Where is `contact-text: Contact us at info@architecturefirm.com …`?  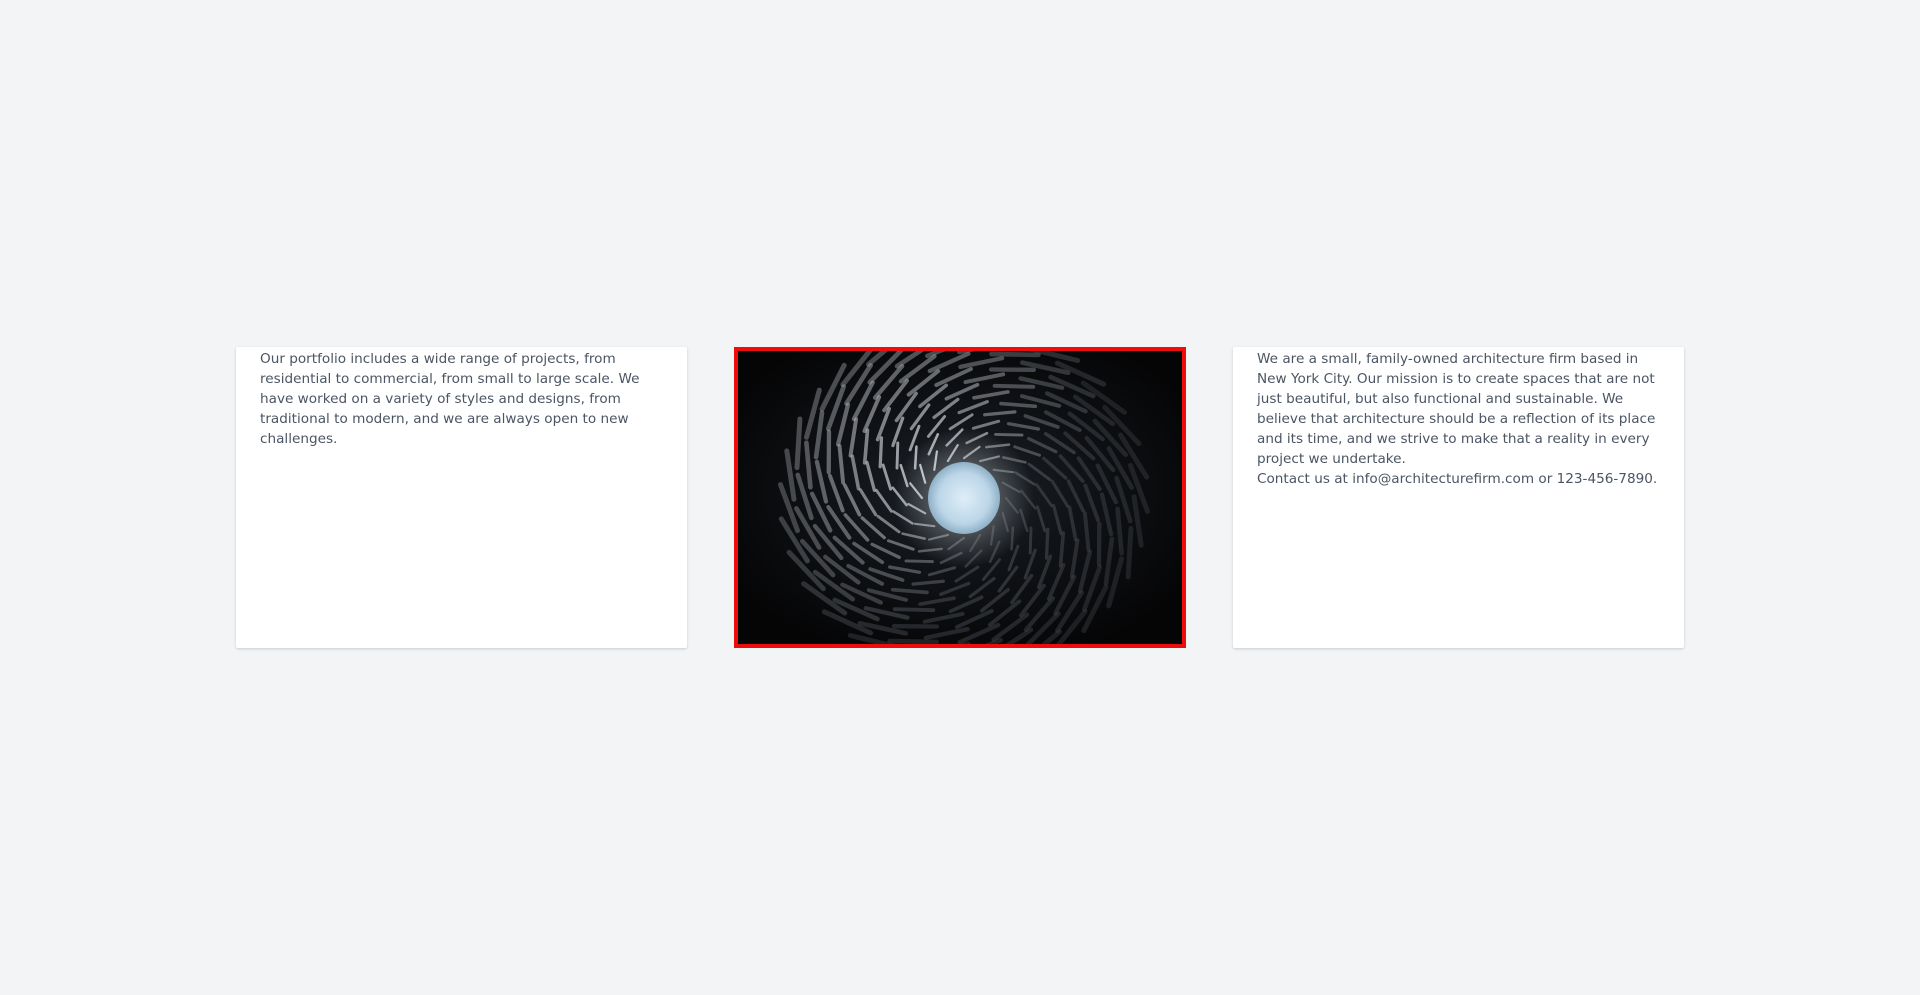 contact-text: Contact us at info@architecturefirm.com … is located at coordinates (1457, 479).